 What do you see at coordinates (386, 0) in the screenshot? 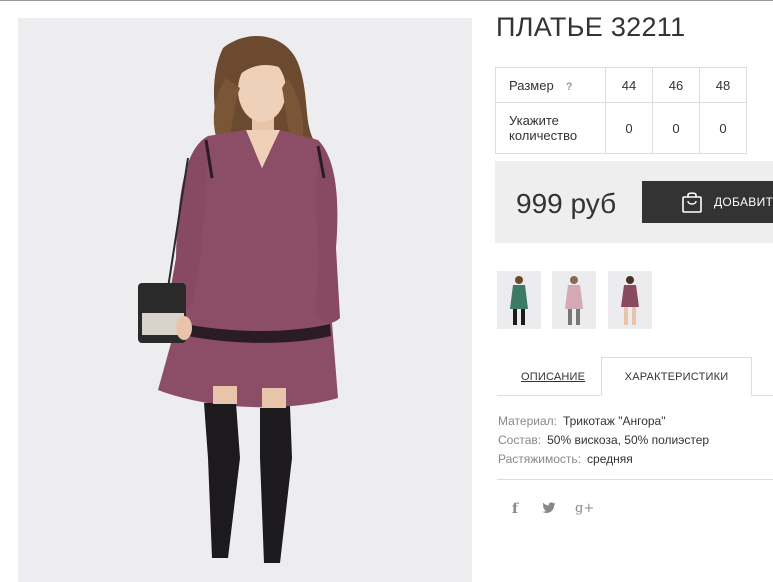
I see `top-border` at bounding box center [386, 0].